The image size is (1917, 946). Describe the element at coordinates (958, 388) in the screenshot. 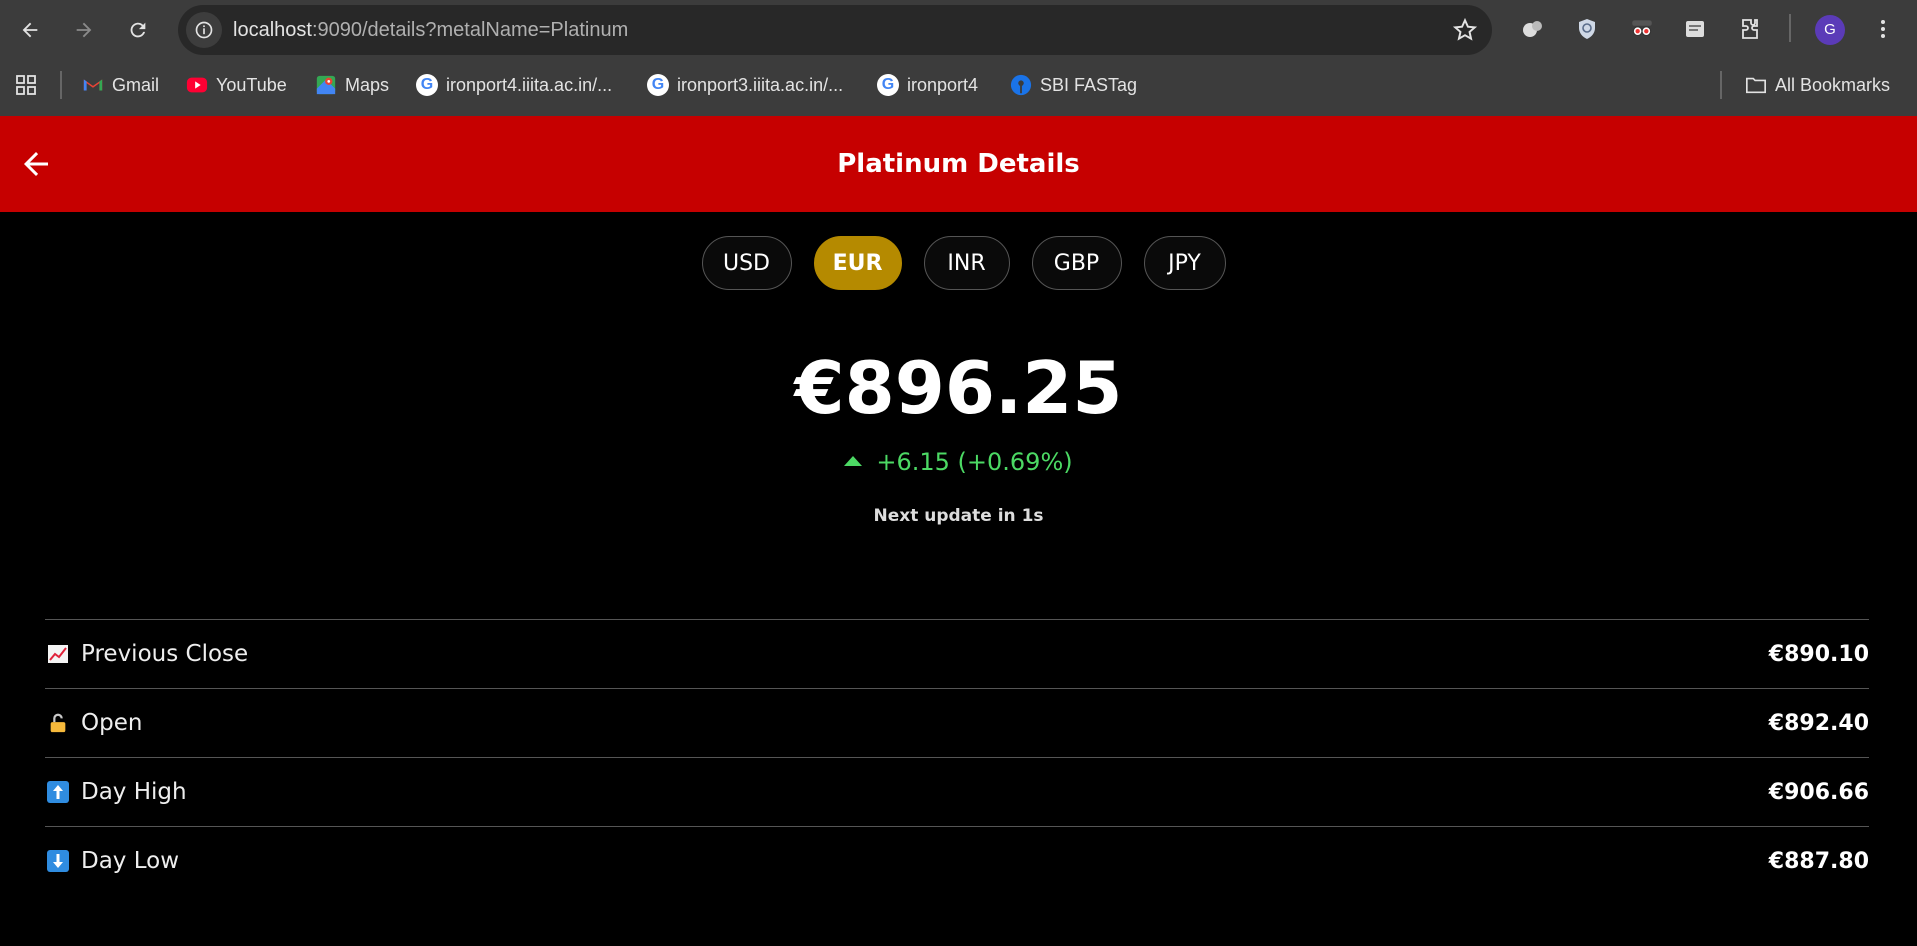

I see `current-price: €896.25` at that location.